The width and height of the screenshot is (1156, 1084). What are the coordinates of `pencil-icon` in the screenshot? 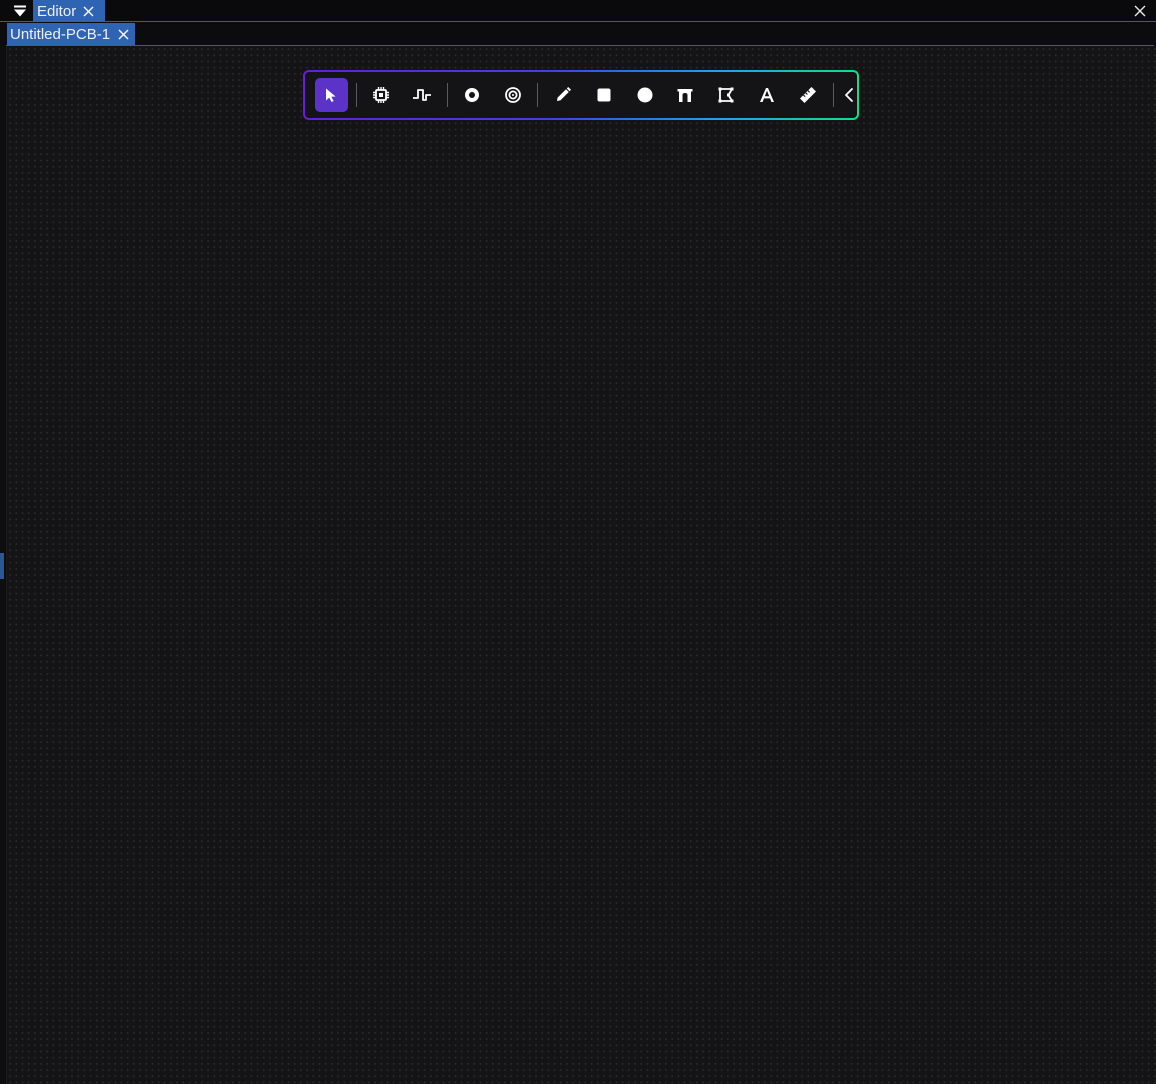 It's located at (563, 94).